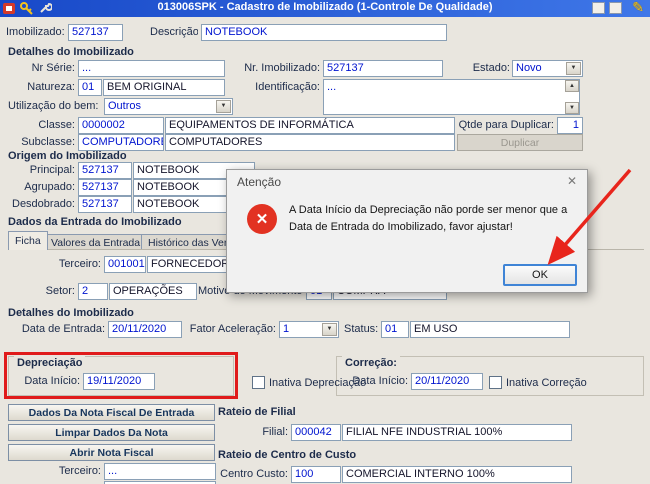 This screenshot has height=484, width=650. What do you see at coordinates (164, 87) in the screenshot?
I see `natureza-desc-field: BEM ORIGINAL` at bounding box center [164, 87].